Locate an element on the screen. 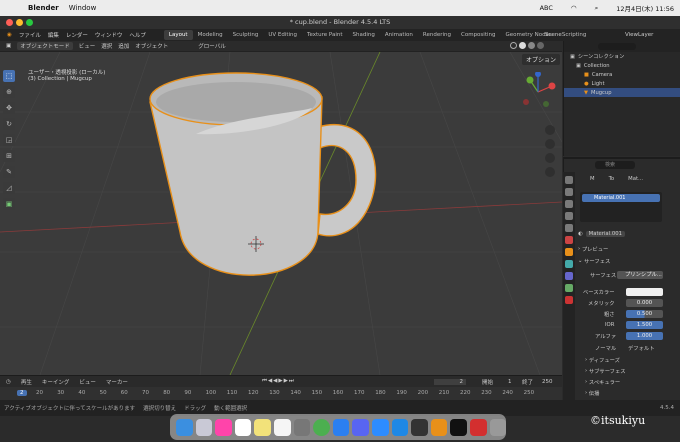 This screenshot has height=442, width=680. finder-icon is located at coordinates (184, 427).